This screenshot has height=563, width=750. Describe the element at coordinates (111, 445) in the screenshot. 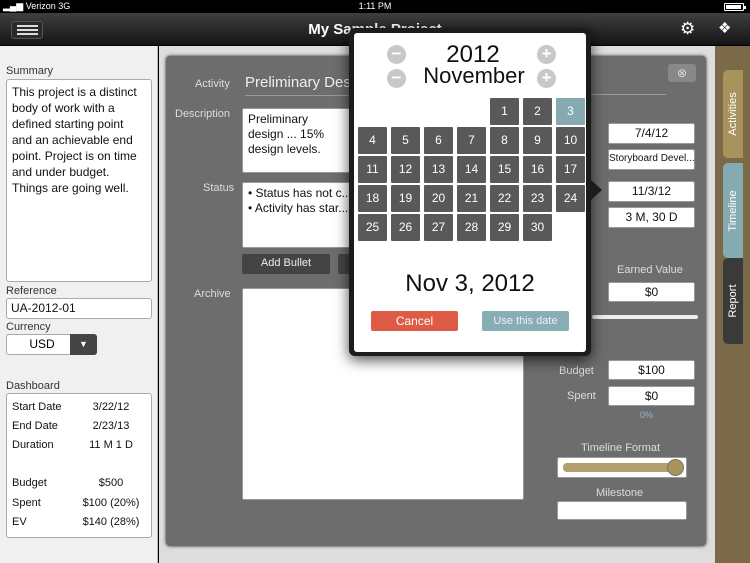

I see `duration-value: 11 M 1 D` at that location.